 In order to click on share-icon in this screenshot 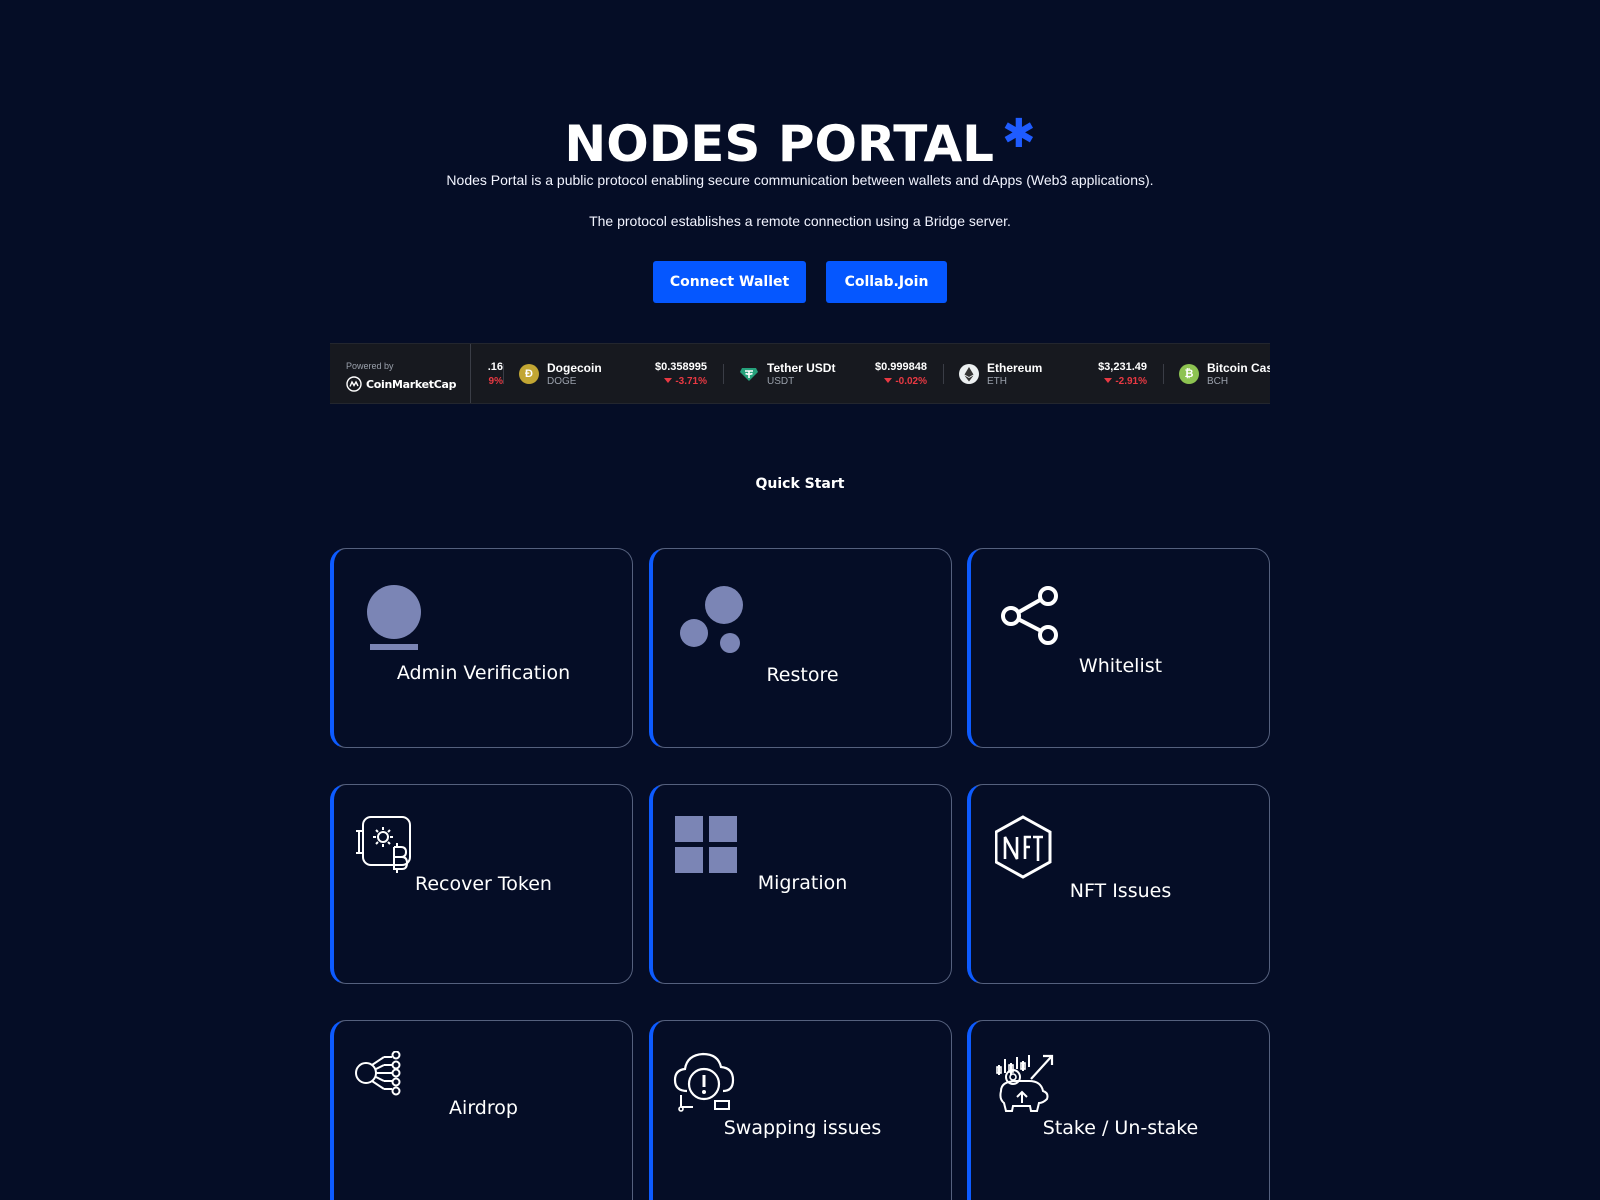, I will do `click(1029, 615)`.